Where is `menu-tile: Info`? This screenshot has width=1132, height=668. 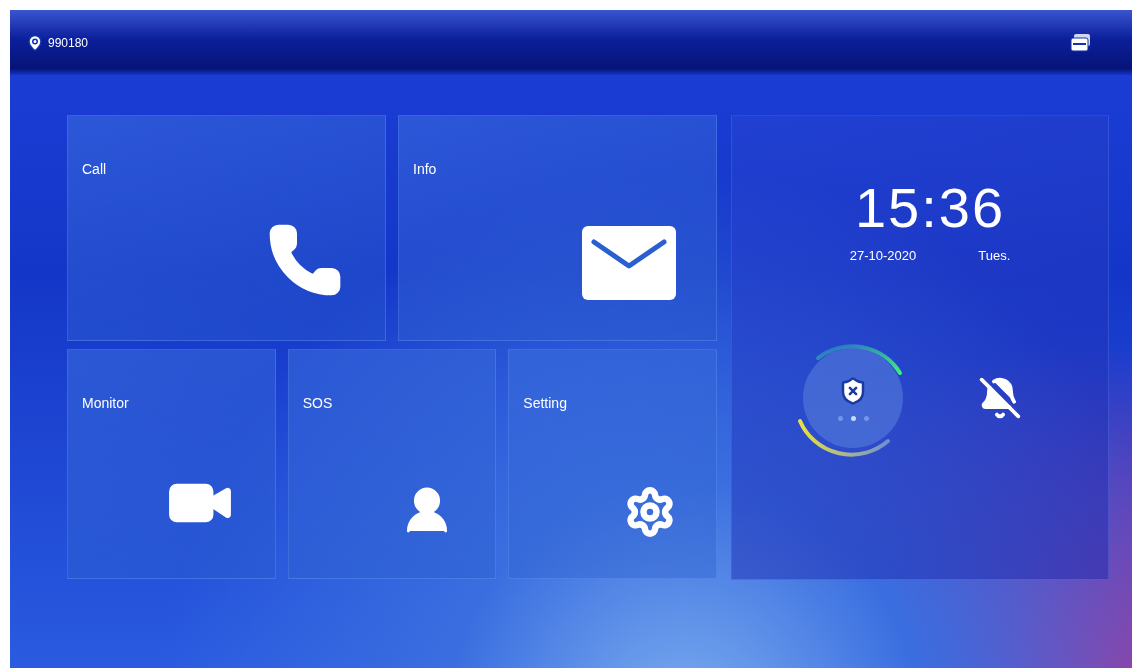 menu-tile: Info is located at coordinates (557, 228).